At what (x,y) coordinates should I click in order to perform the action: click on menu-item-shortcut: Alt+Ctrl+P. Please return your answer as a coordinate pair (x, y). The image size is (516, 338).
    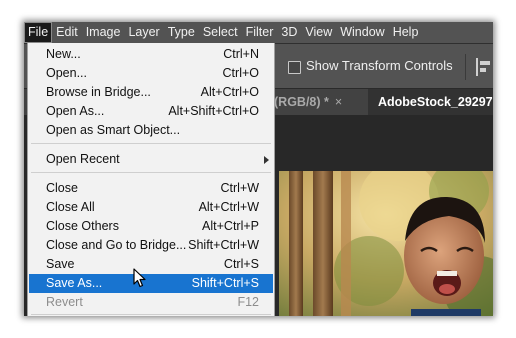
    Looking at the image, I should click on (230, 226).